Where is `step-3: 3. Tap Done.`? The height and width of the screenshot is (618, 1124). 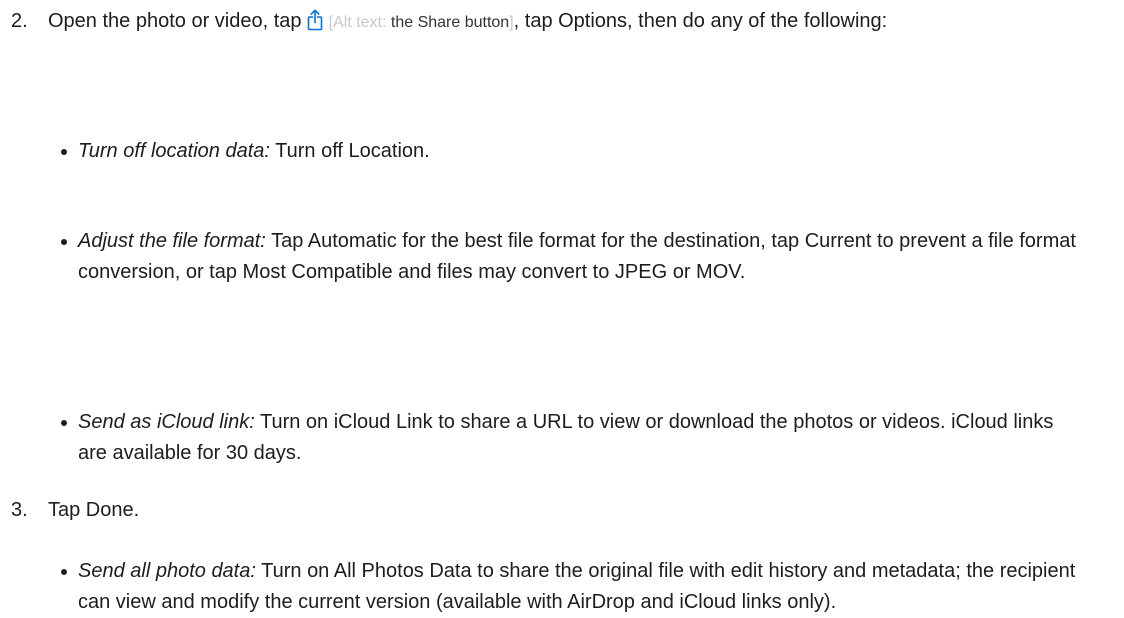
step-3: 3. Tap Done. is located at coordinates (534, 510).